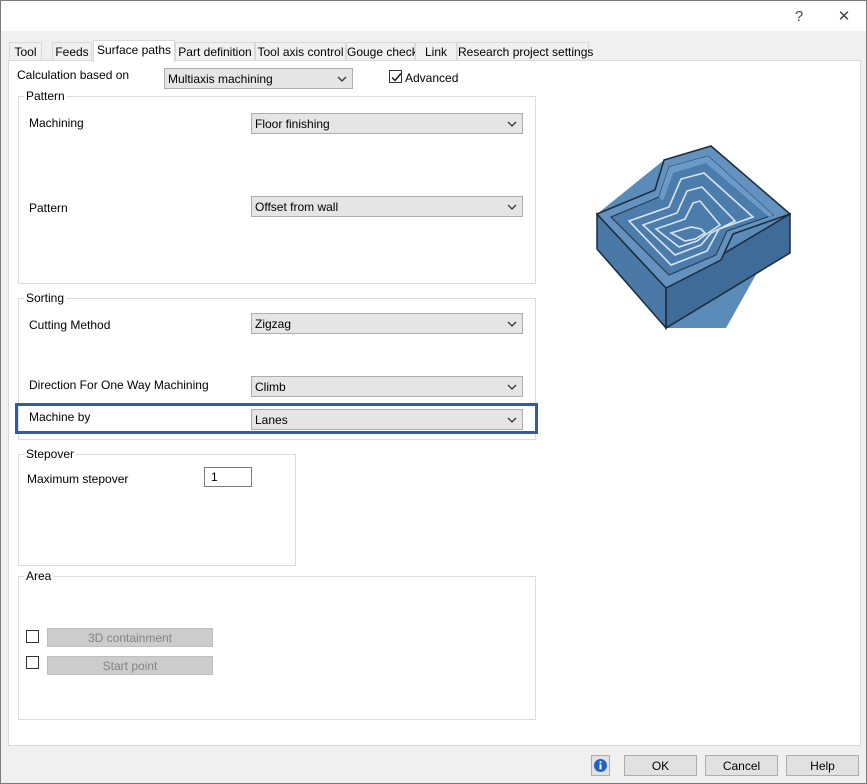 Image resolution: width=867 pixels, height=784 pixels. Describe the element at coordinates (78, 479) in the screenshot. I see `maximum-stepover-label: Maximum stepover` at that location.